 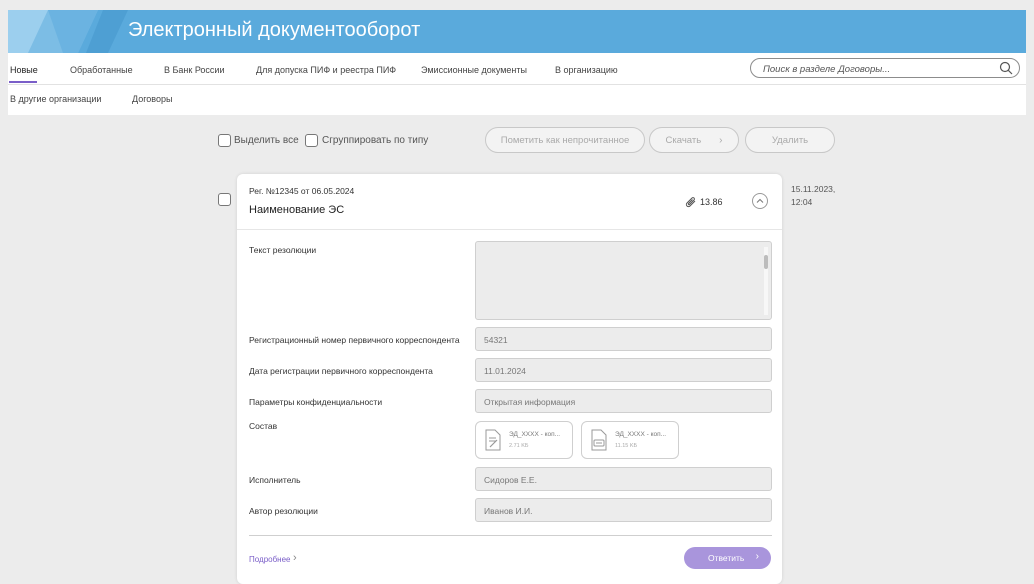 What do you see at coordinates (626, 446) in the screenshot?
I see `file-size: 11.15 KБ` at bounding box center [626, 446].